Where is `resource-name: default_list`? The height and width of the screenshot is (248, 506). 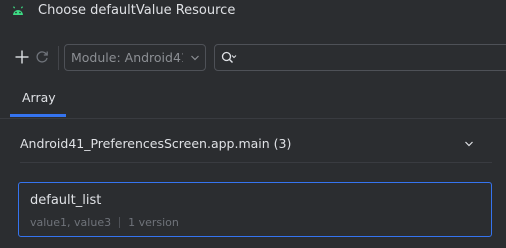
resource-name: default_list is located at coordinates (66, 200).